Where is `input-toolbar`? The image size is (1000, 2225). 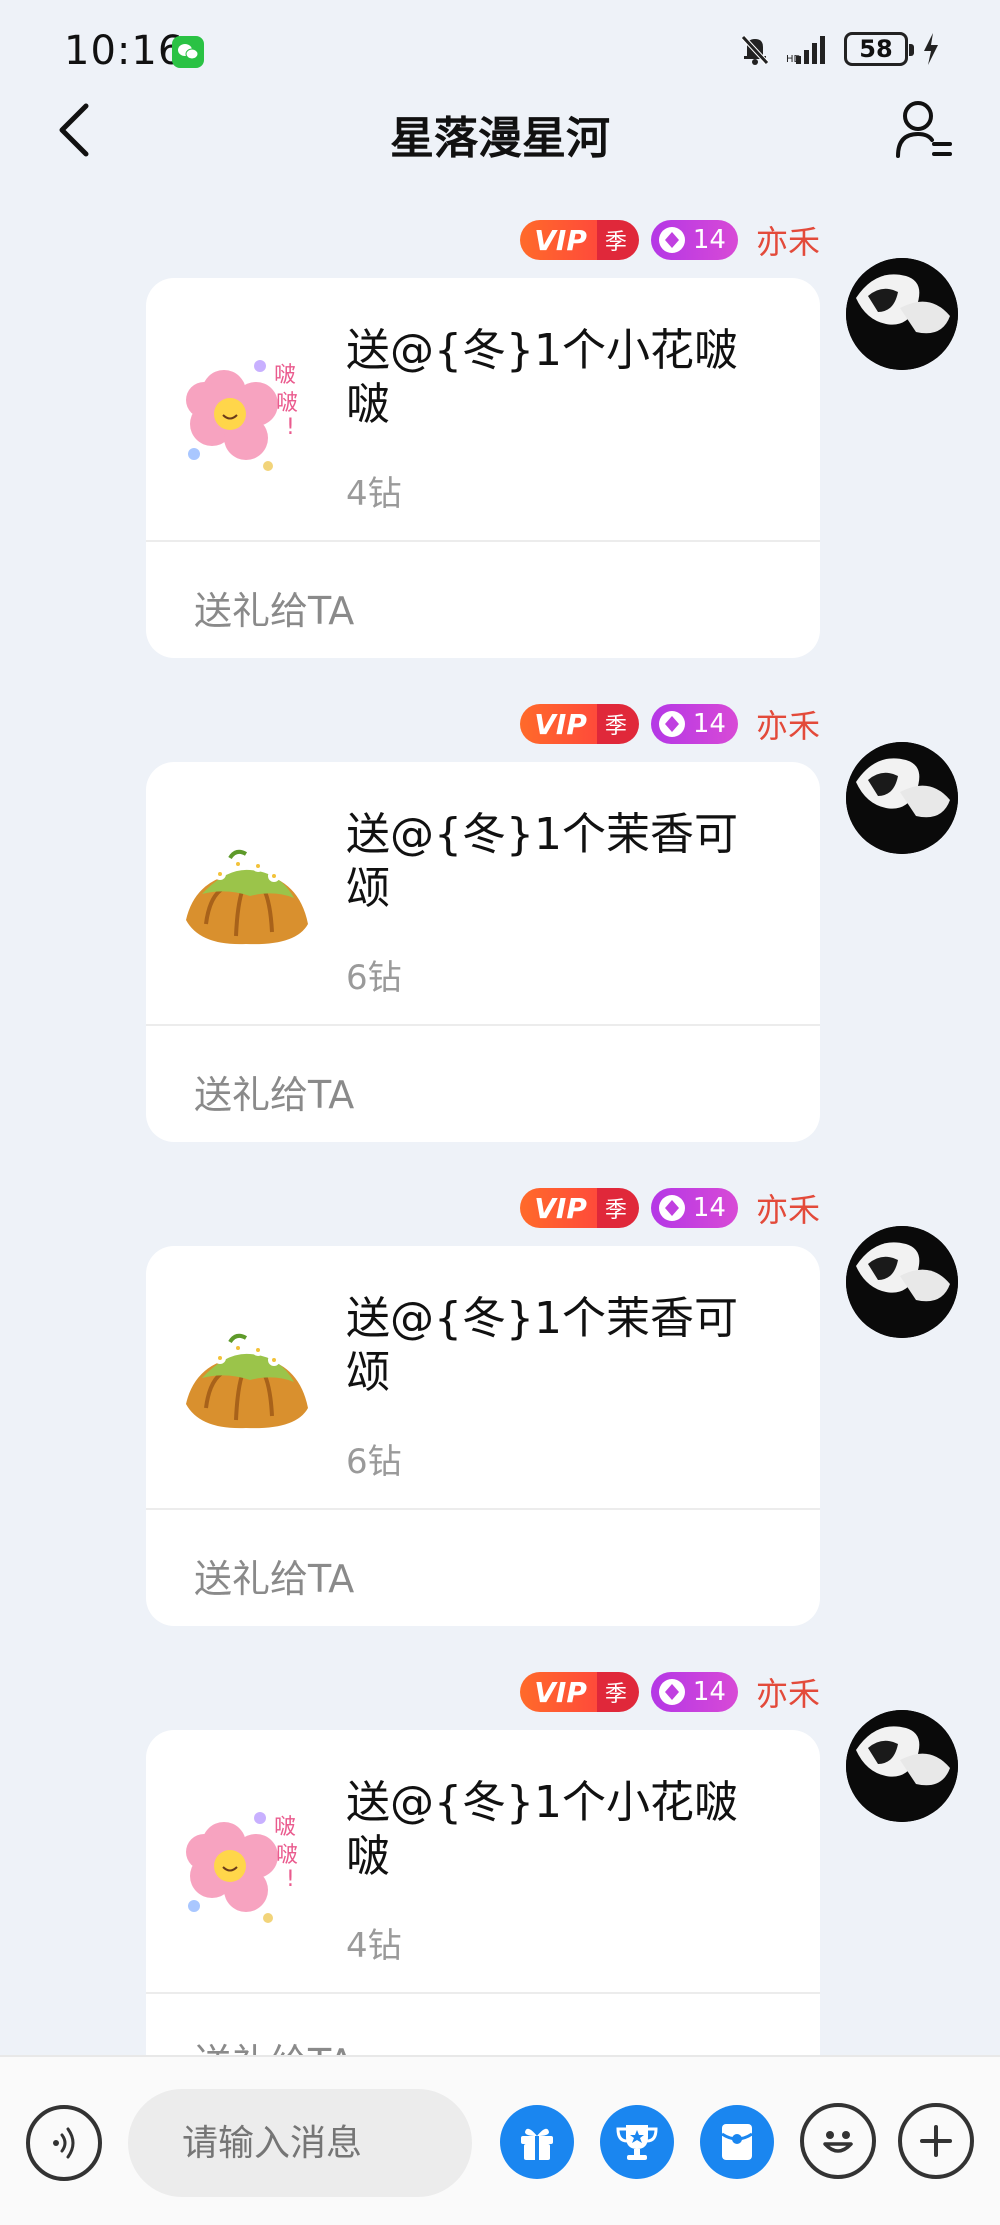
input-toolbar is located at coordinates (500, 2140).